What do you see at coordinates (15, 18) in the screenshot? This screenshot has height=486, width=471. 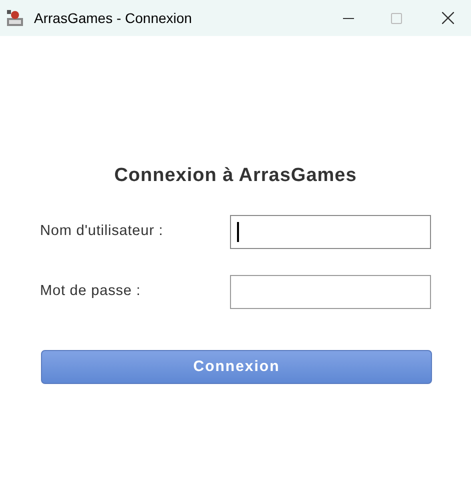 I see `app-icon` at bounding box center [15, 18].